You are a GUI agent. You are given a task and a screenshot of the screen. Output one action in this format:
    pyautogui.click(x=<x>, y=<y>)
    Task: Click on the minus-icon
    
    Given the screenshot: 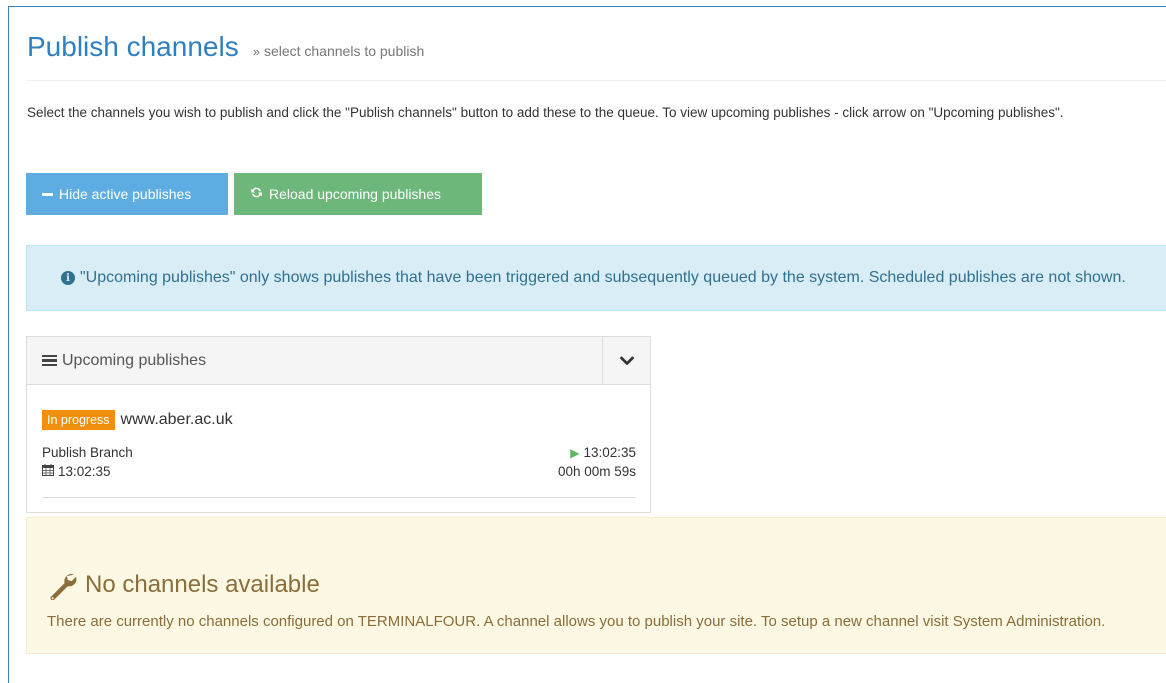 What is the action you would take?
    pyautogui.click(x=47, y=194)
    